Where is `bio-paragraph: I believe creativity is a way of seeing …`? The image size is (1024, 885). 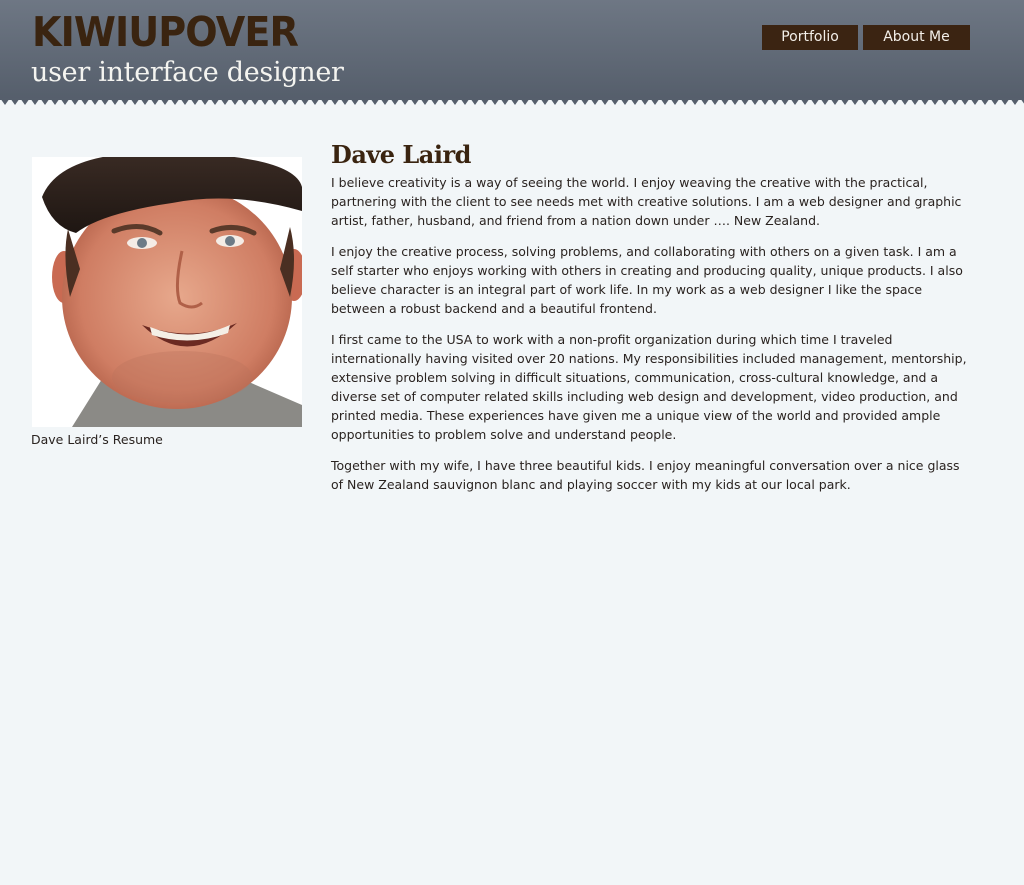 bio-paragraph: I believe creativity is a way of seeing … is located at coordinates (646, 201).